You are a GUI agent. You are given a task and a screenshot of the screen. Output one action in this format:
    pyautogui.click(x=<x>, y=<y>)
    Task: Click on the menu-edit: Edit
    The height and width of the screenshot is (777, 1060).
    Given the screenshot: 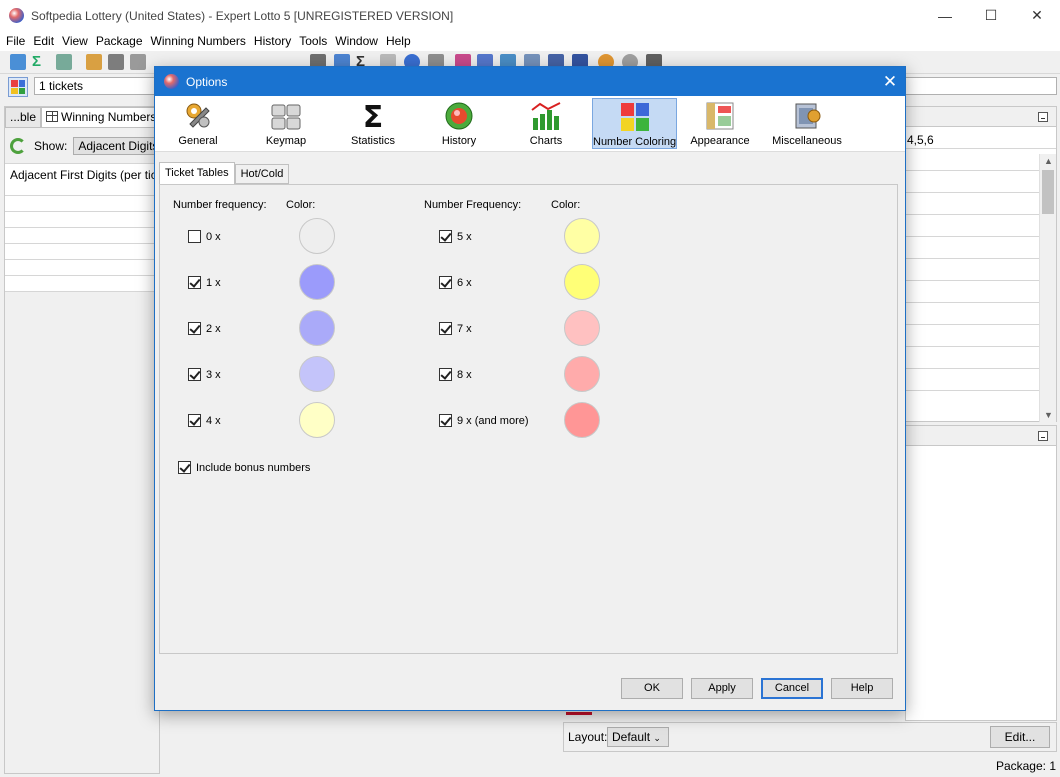 What is the action you would take?
    pyautogui.click(x=43, y=41)
    